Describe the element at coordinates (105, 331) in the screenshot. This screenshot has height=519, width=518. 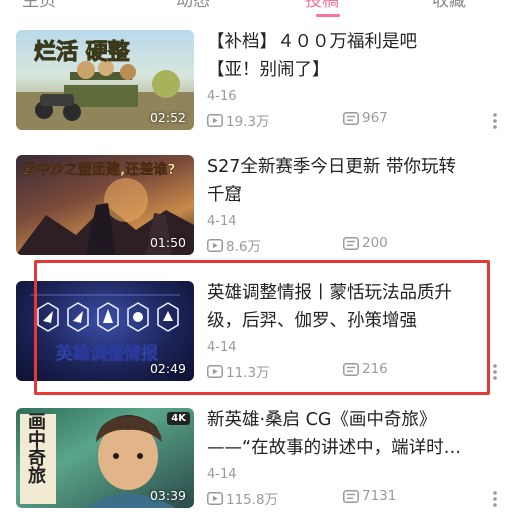
I see `video-thumbnail: 英雄调整情报 02:49` at that location.